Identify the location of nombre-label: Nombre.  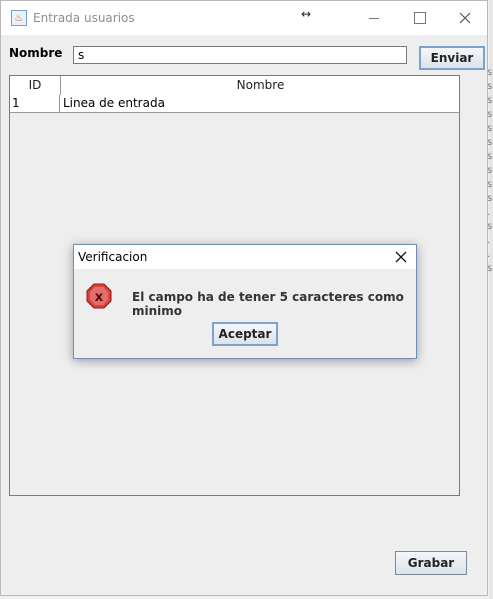
(36, 53).